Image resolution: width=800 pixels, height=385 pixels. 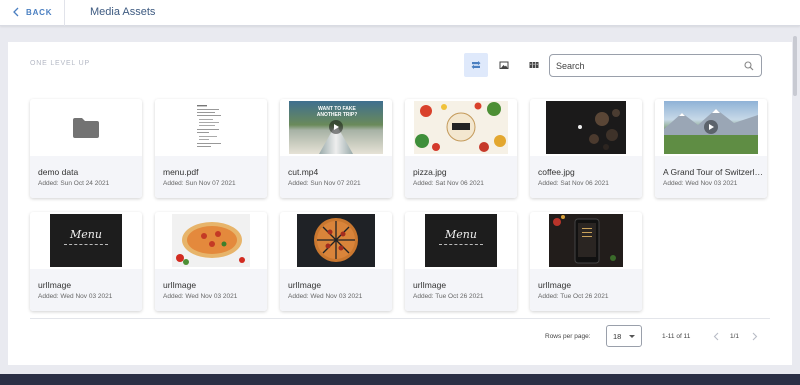 I want to click on columns-icon, so click(x=534, y=65).